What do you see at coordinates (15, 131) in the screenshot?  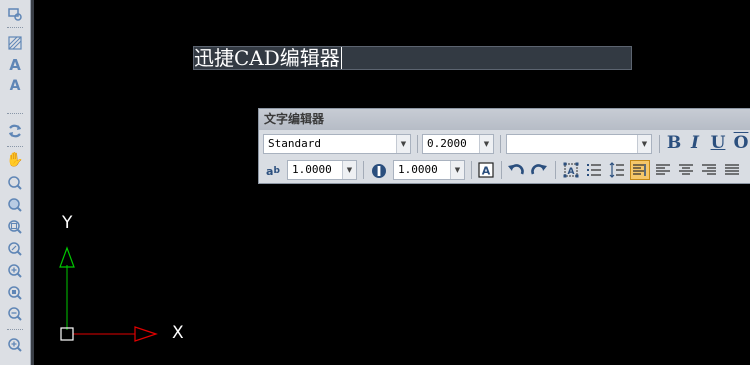 I see `regen-icon` at bounding box center [15, 131].